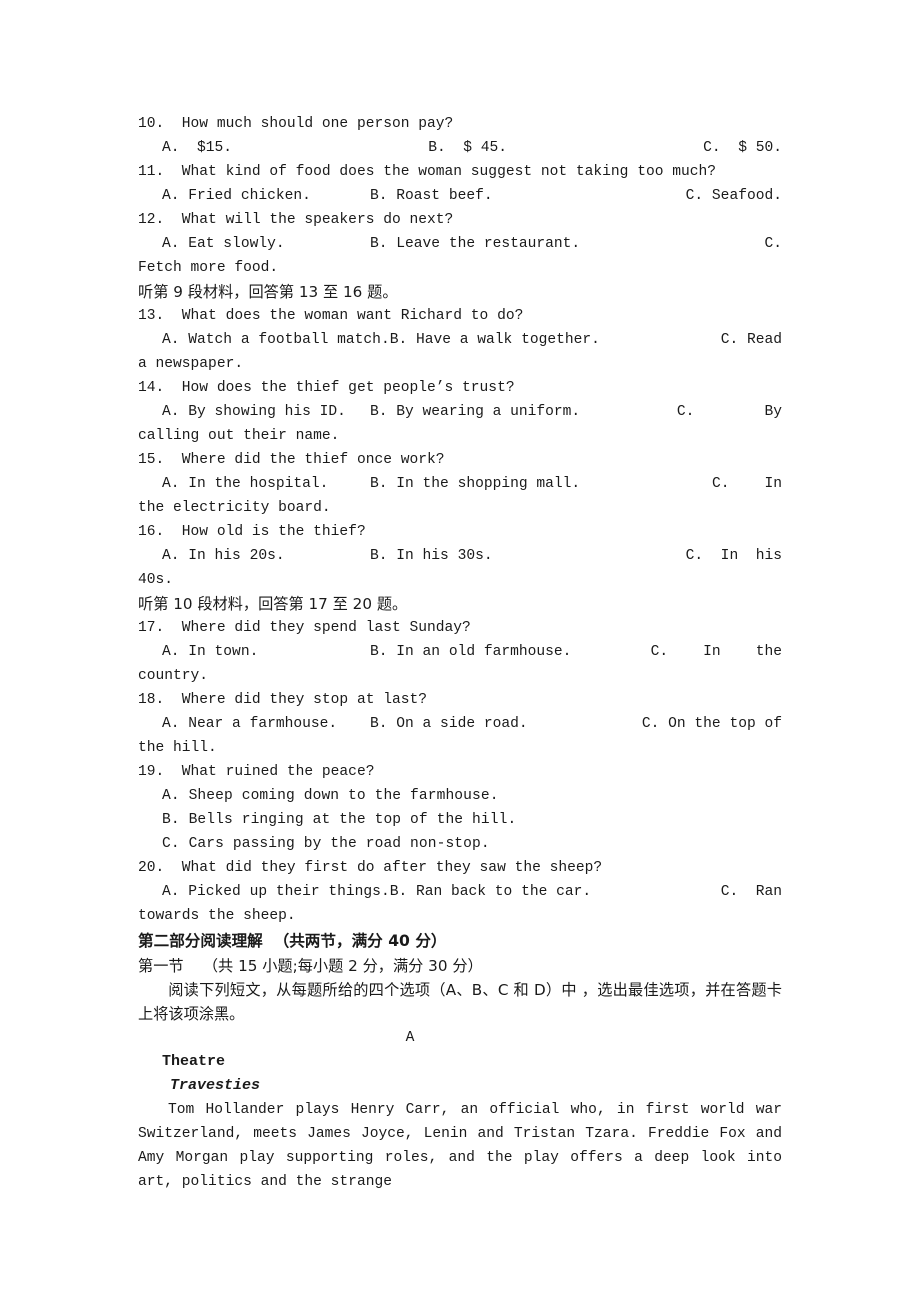 The height and width of the screenshot is (1302, 920). Describe the element at coordinates (254, 652) in the screenshot. I see `option-a-17: A. In town.` at that location.